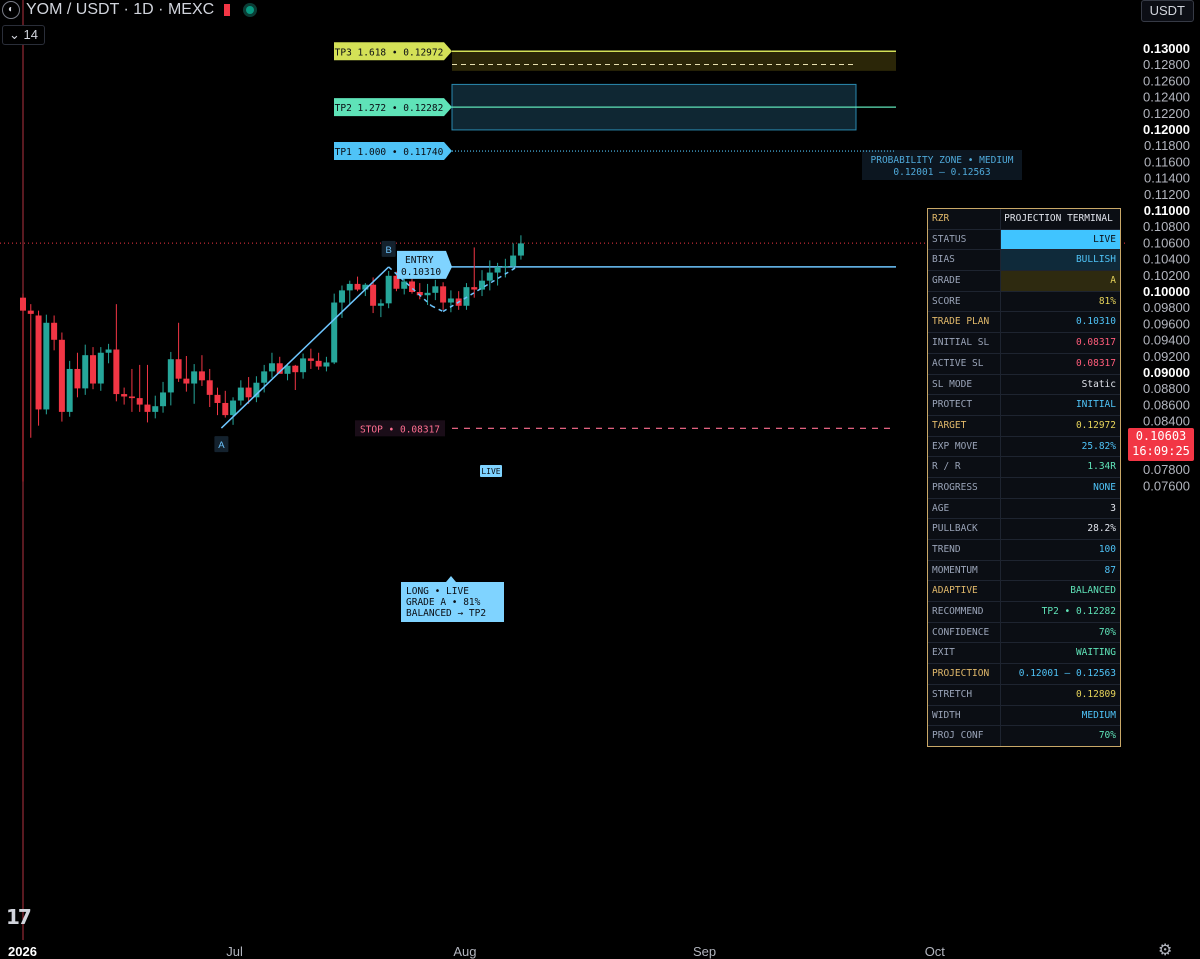  Describe the element at coordinates (1067, 674) in the screenshot. I see `terminal-value: 0.12001 — 0.12563` at that location.